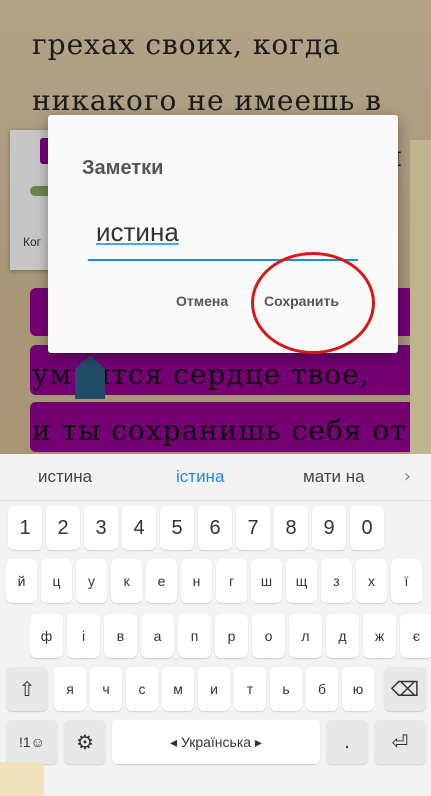 This screenshot has height=796, width=431. What do you see at coordinates (214, 689) in the screenshot?
I see `key-letter: и` at bounding box center [214, 689].